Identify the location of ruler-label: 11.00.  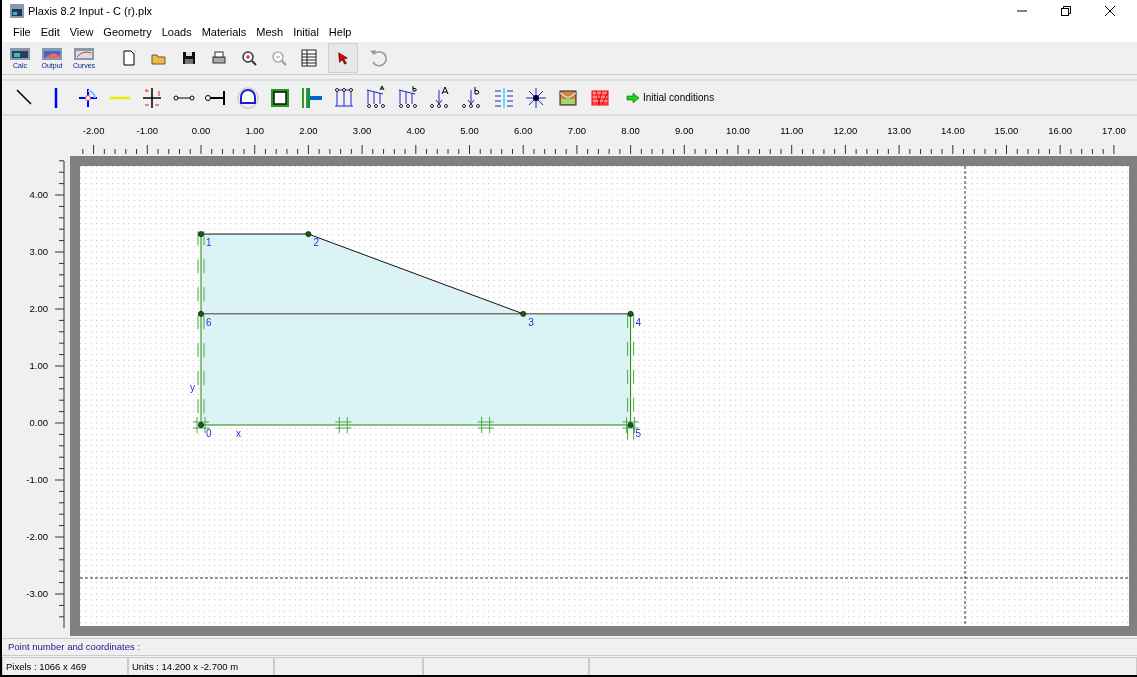
(792, 130).